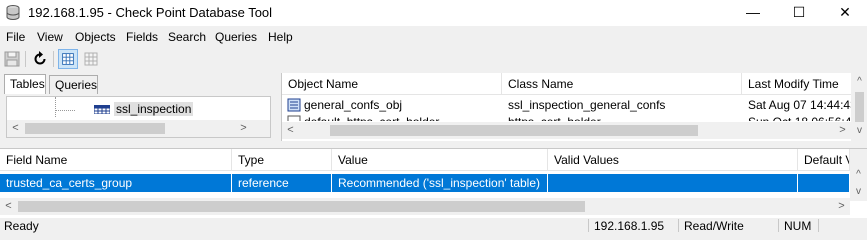  Describe the element at coordinates (68, 59) in the screenshot. I see `grid-view-icon` at that location.